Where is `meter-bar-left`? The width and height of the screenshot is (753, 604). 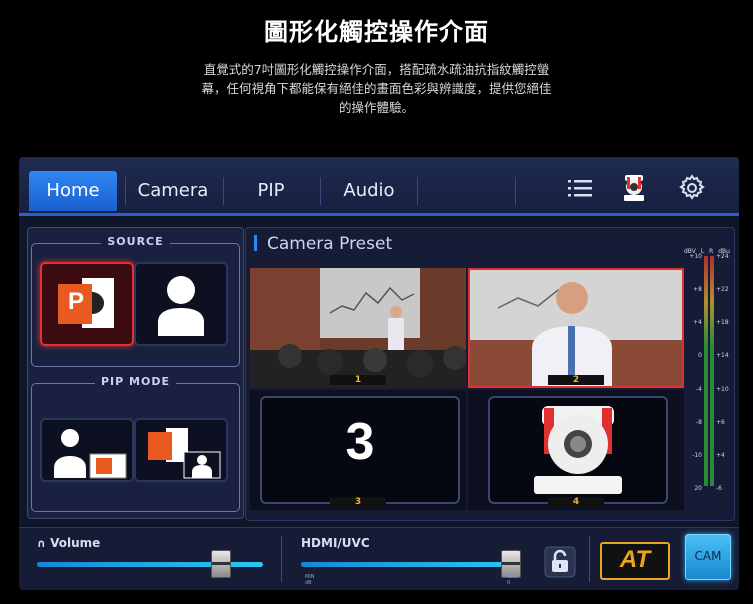
meter-bar-left is located at coordinates (706, 371).